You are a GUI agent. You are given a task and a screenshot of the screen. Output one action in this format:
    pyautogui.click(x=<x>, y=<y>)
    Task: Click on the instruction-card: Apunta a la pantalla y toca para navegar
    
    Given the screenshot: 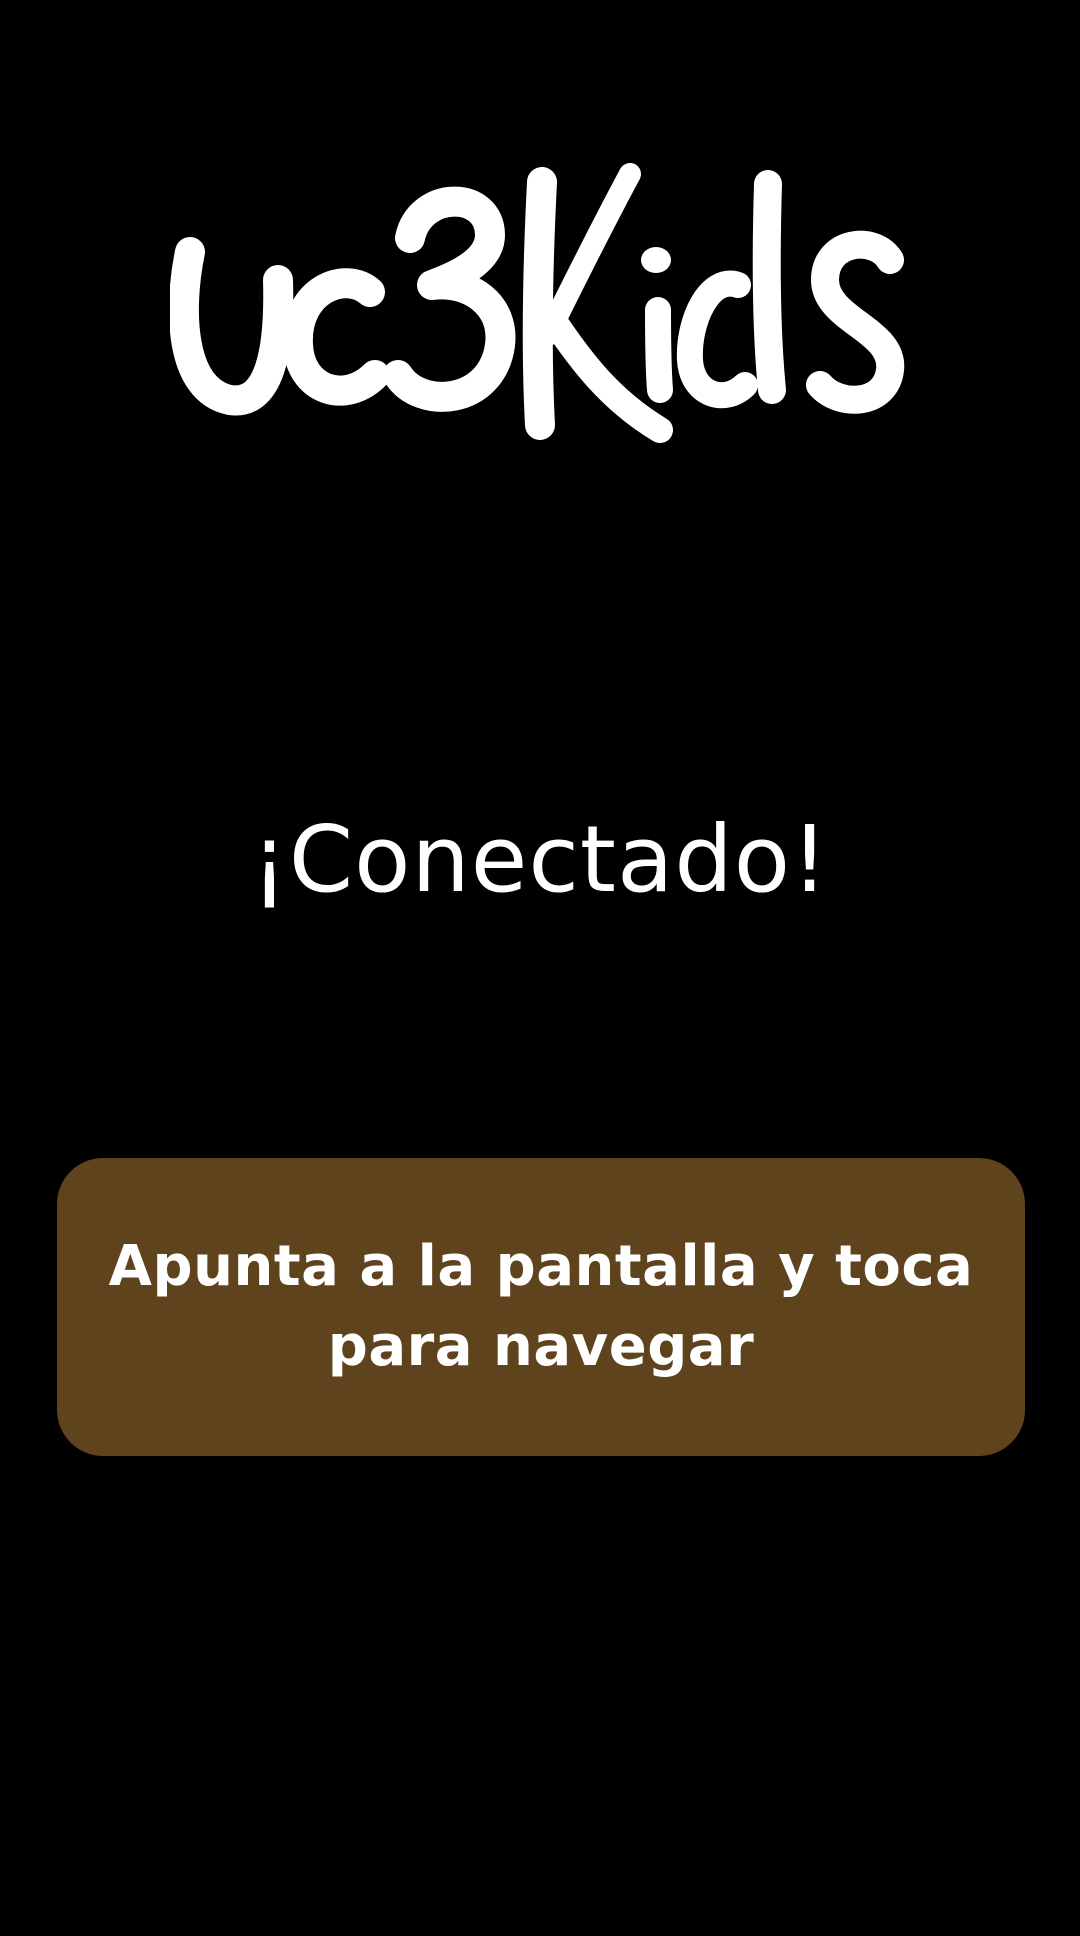 What is the action you would take?
    pyautogui.click(x=541, y=1307)
    